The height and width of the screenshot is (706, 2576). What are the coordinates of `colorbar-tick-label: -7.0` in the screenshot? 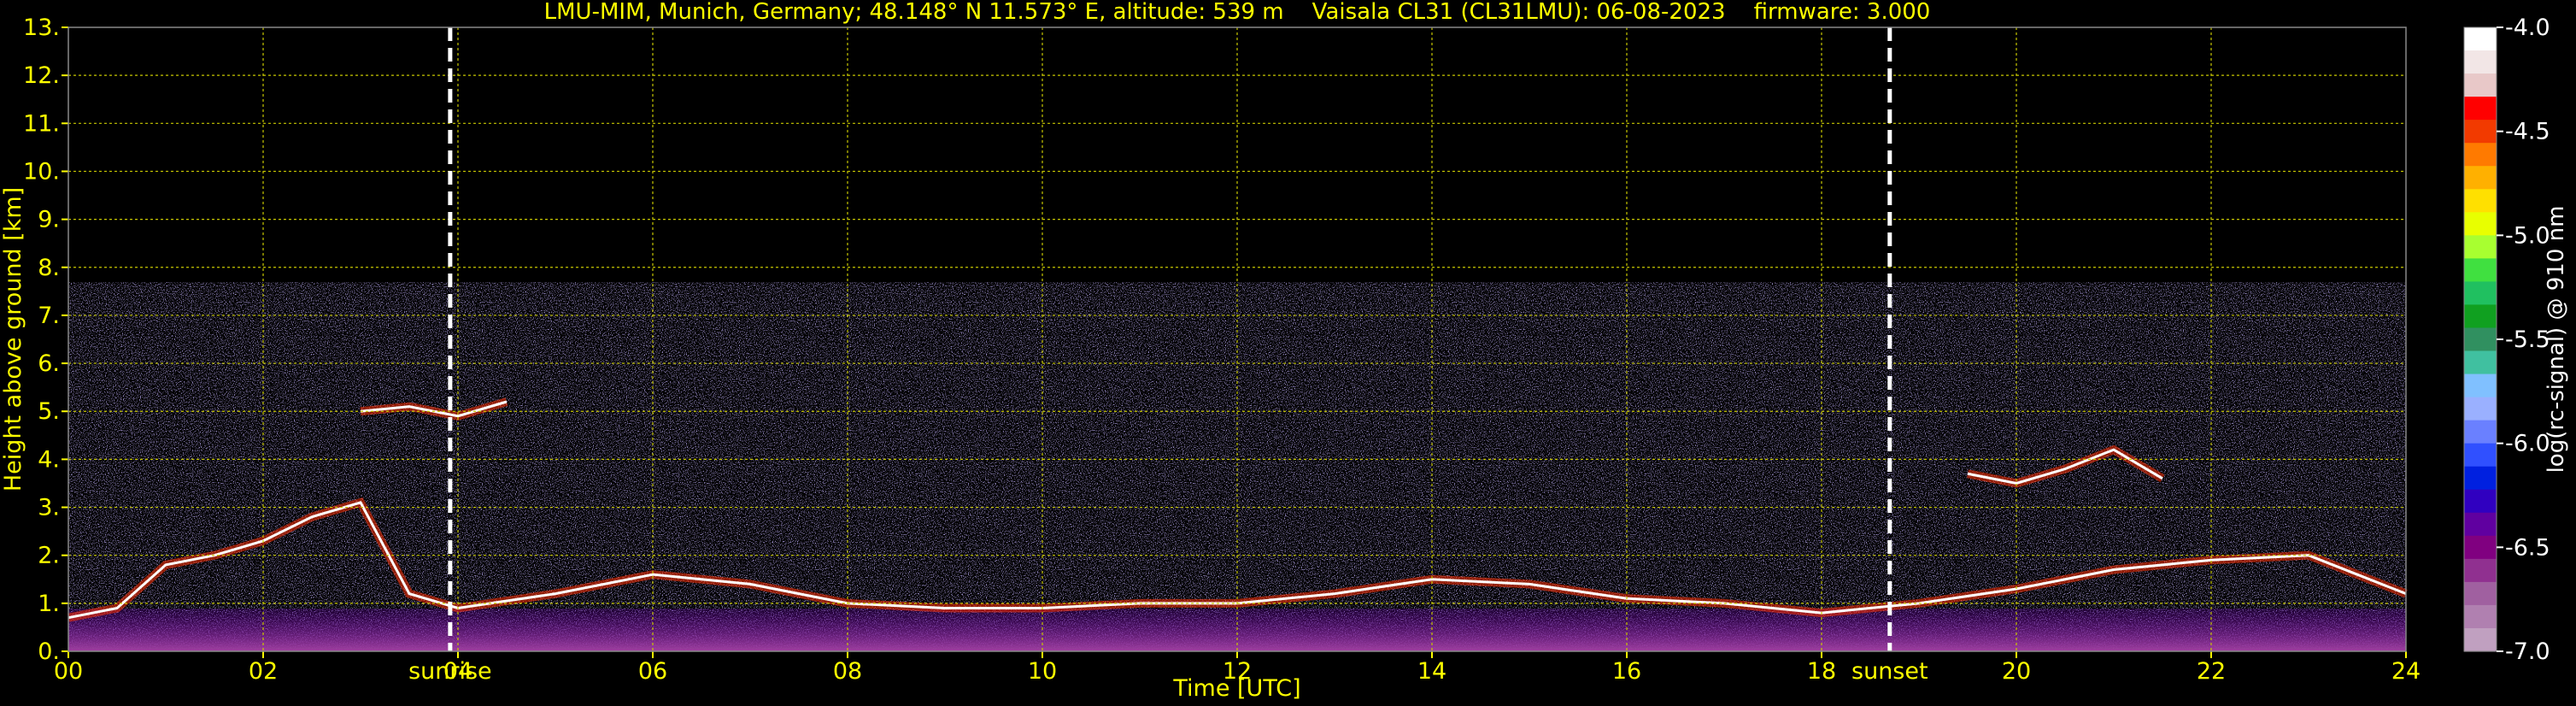 It's located at (2527, 651).